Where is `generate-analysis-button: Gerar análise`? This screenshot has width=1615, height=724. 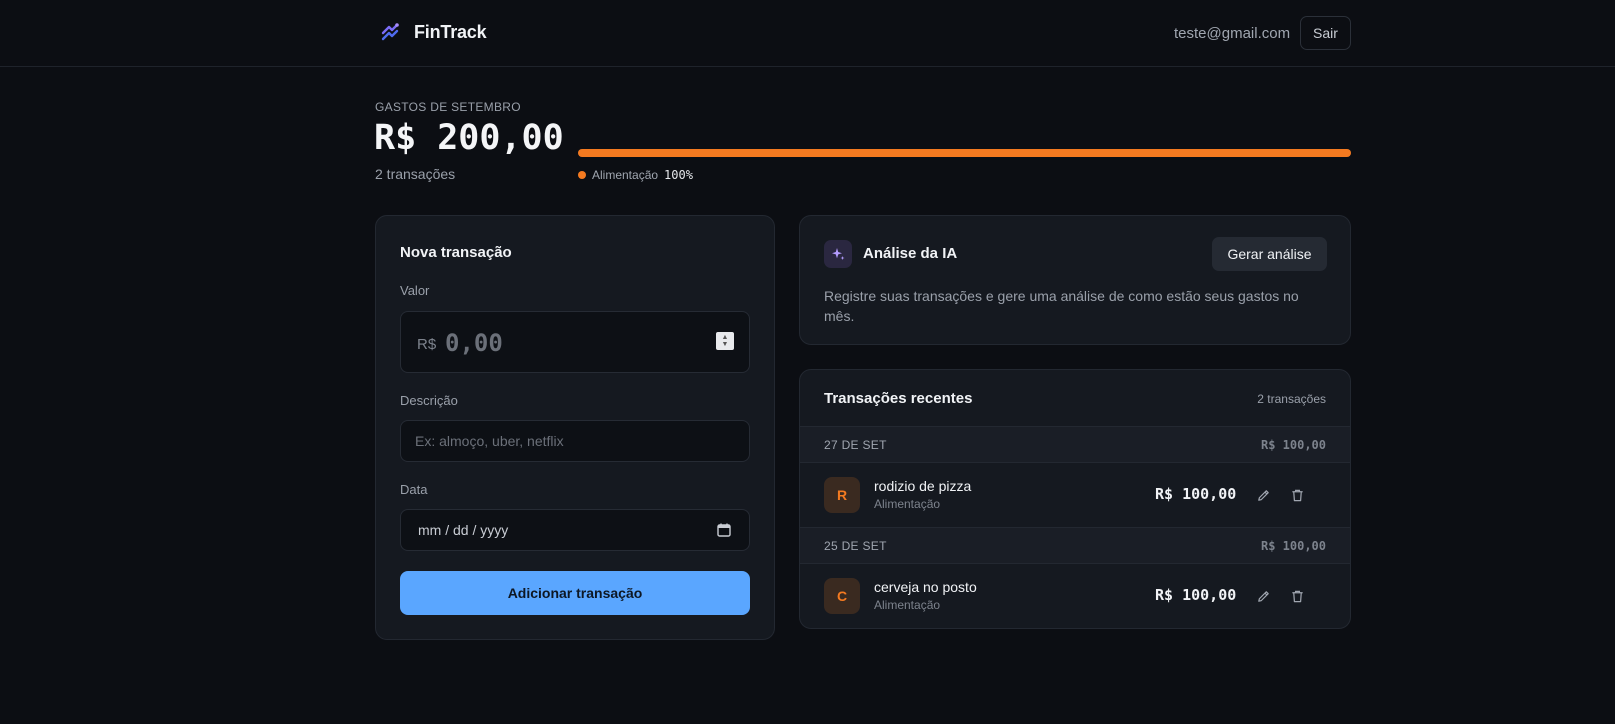 generate-analysis-button: Gerar análise is located at coordinates (1269, 254).